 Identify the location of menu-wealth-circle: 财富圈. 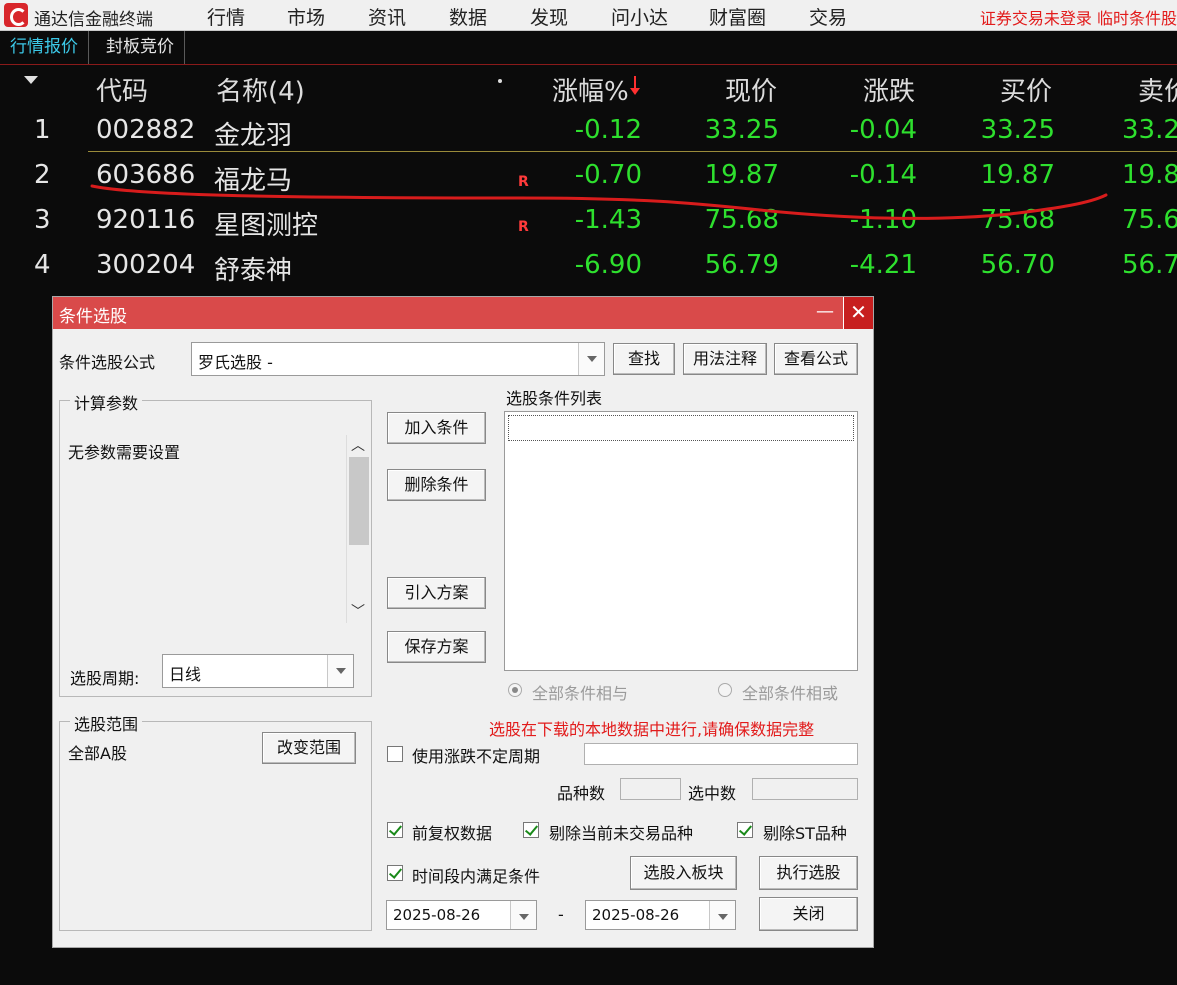
(737, 16).